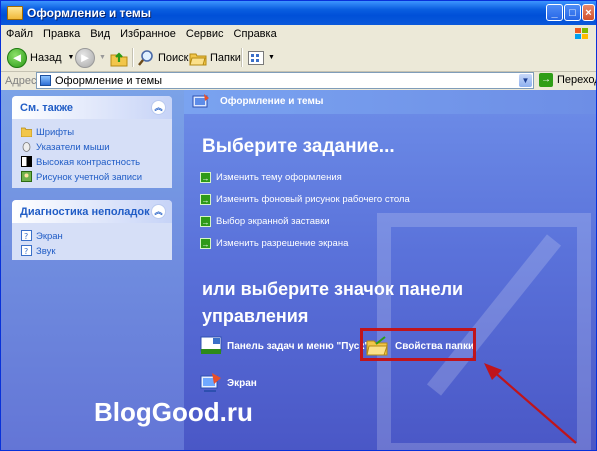 The image size is (597, 451). Describe the element at coordinates (173, 57) in the screenshot. I see `search-label: Поиск` at that location.